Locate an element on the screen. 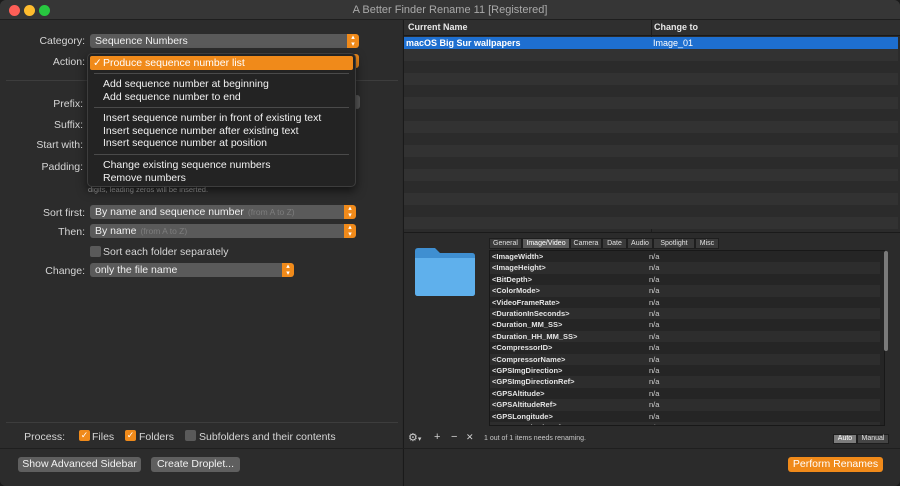 This screenshot has height=486, width=900. start-with-label: Start with: is located at coordinates (59, 145).